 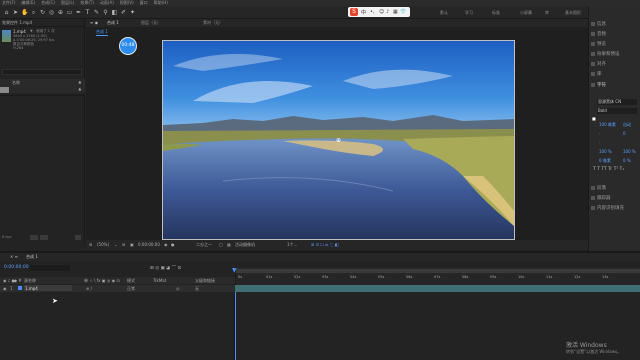 What do you see at coordinates (338, 140) in the screenshot?
I see `anchor-point-icon: ⊕` at bounding box center [338, 140].